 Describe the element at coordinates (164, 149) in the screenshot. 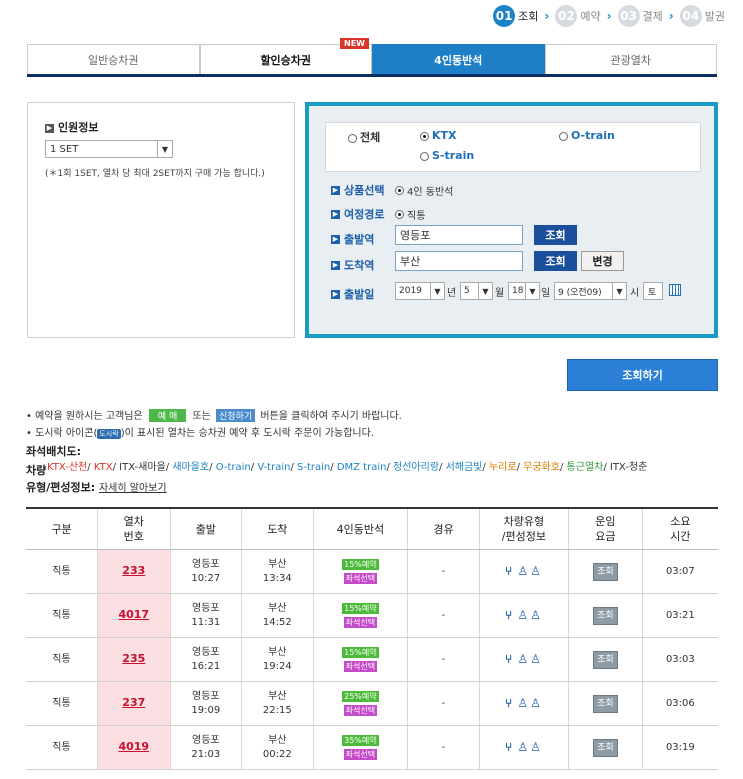

I see `chevron-down-icon: ▼` at that location.